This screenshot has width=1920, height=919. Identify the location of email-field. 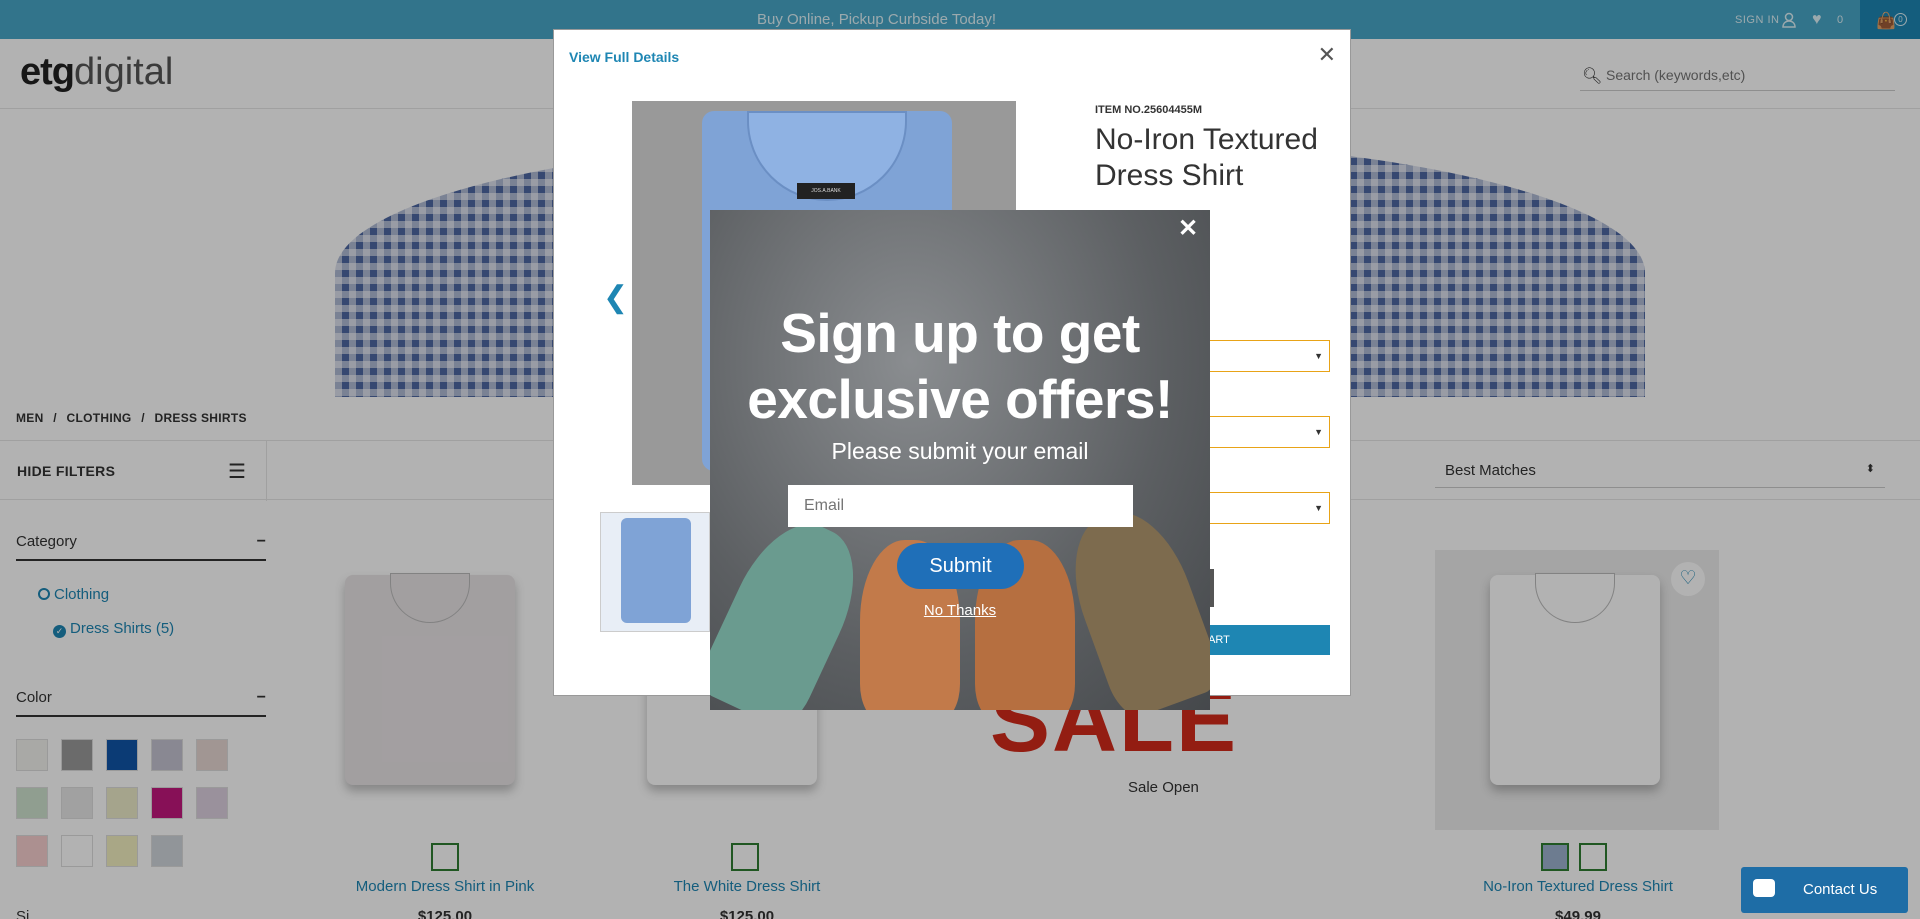
(960, 506).